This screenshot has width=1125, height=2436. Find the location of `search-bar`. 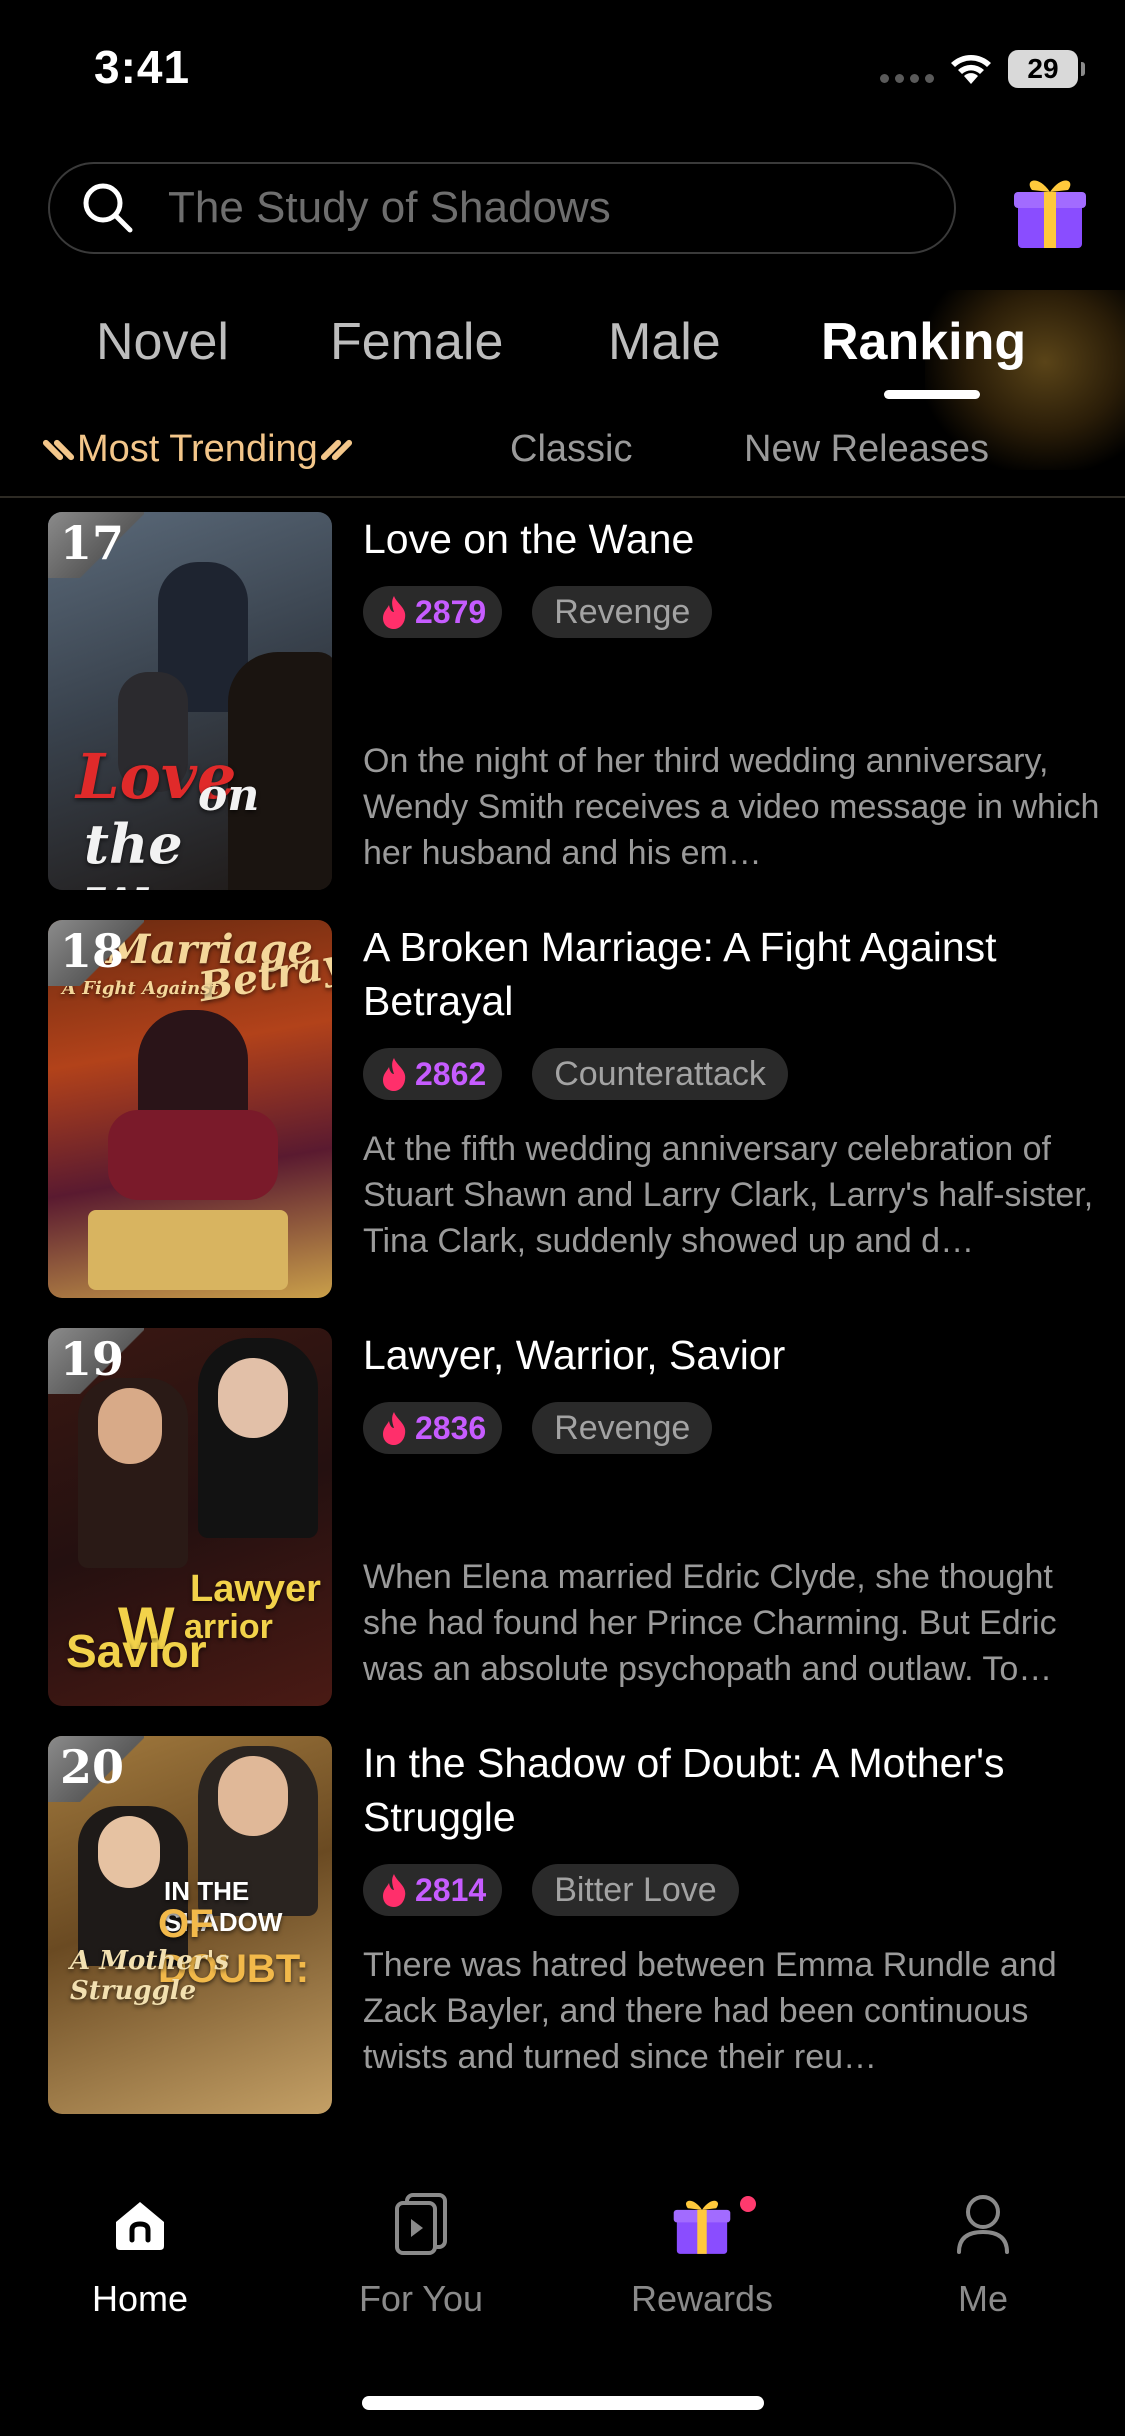

search-bar is located at coordinates (502, 208).